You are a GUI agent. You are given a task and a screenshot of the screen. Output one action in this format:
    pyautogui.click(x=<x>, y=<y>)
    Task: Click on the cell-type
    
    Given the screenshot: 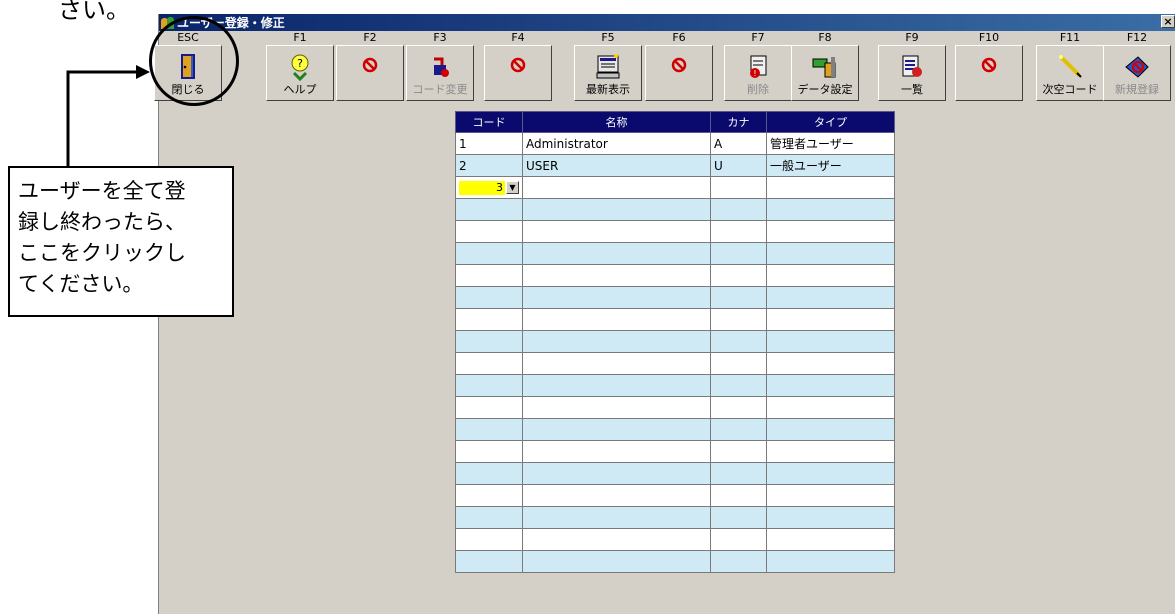 What is the action you would take?
    pyautogui.click(x=830, y=187)
    